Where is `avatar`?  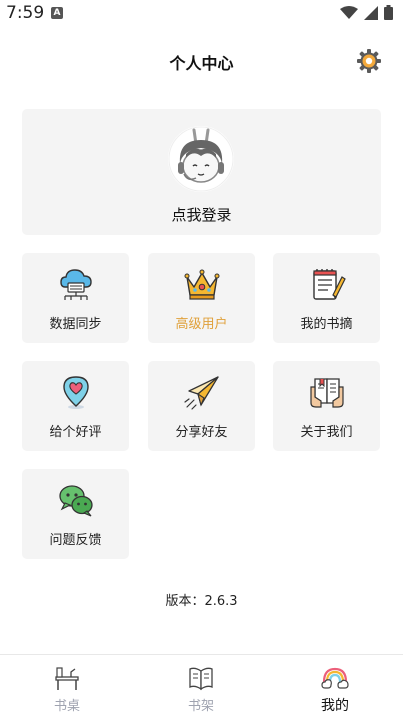 avatar is located at coordinates (201, 159).